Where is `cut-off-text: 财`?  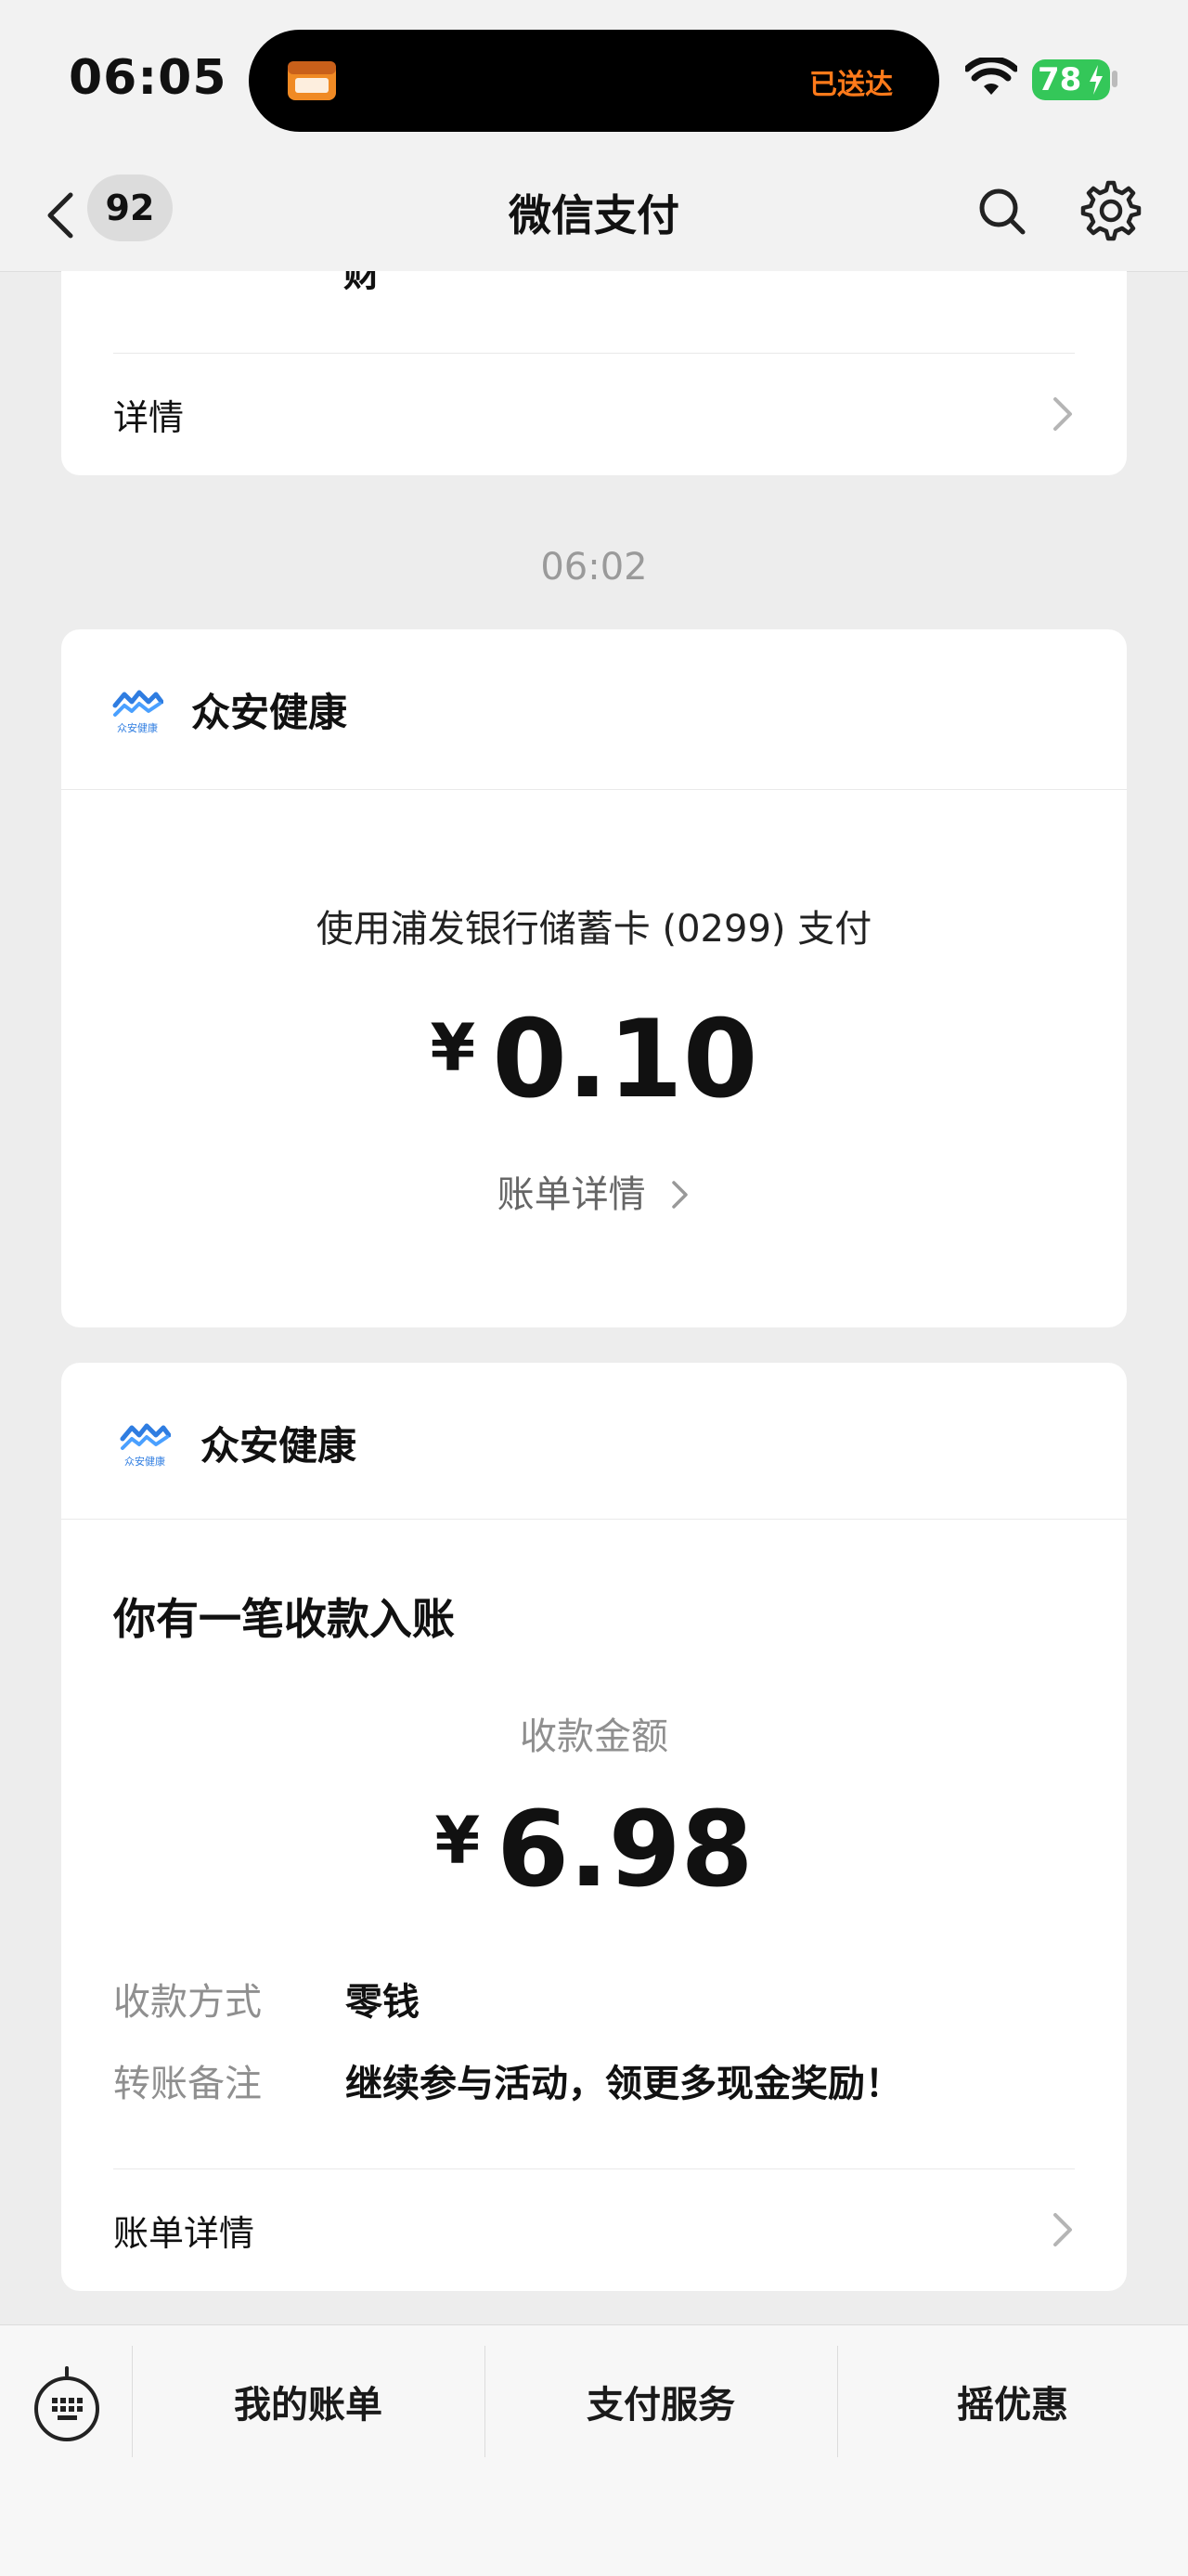
cut-off-text: 财 is located at coordinates (362, 283).